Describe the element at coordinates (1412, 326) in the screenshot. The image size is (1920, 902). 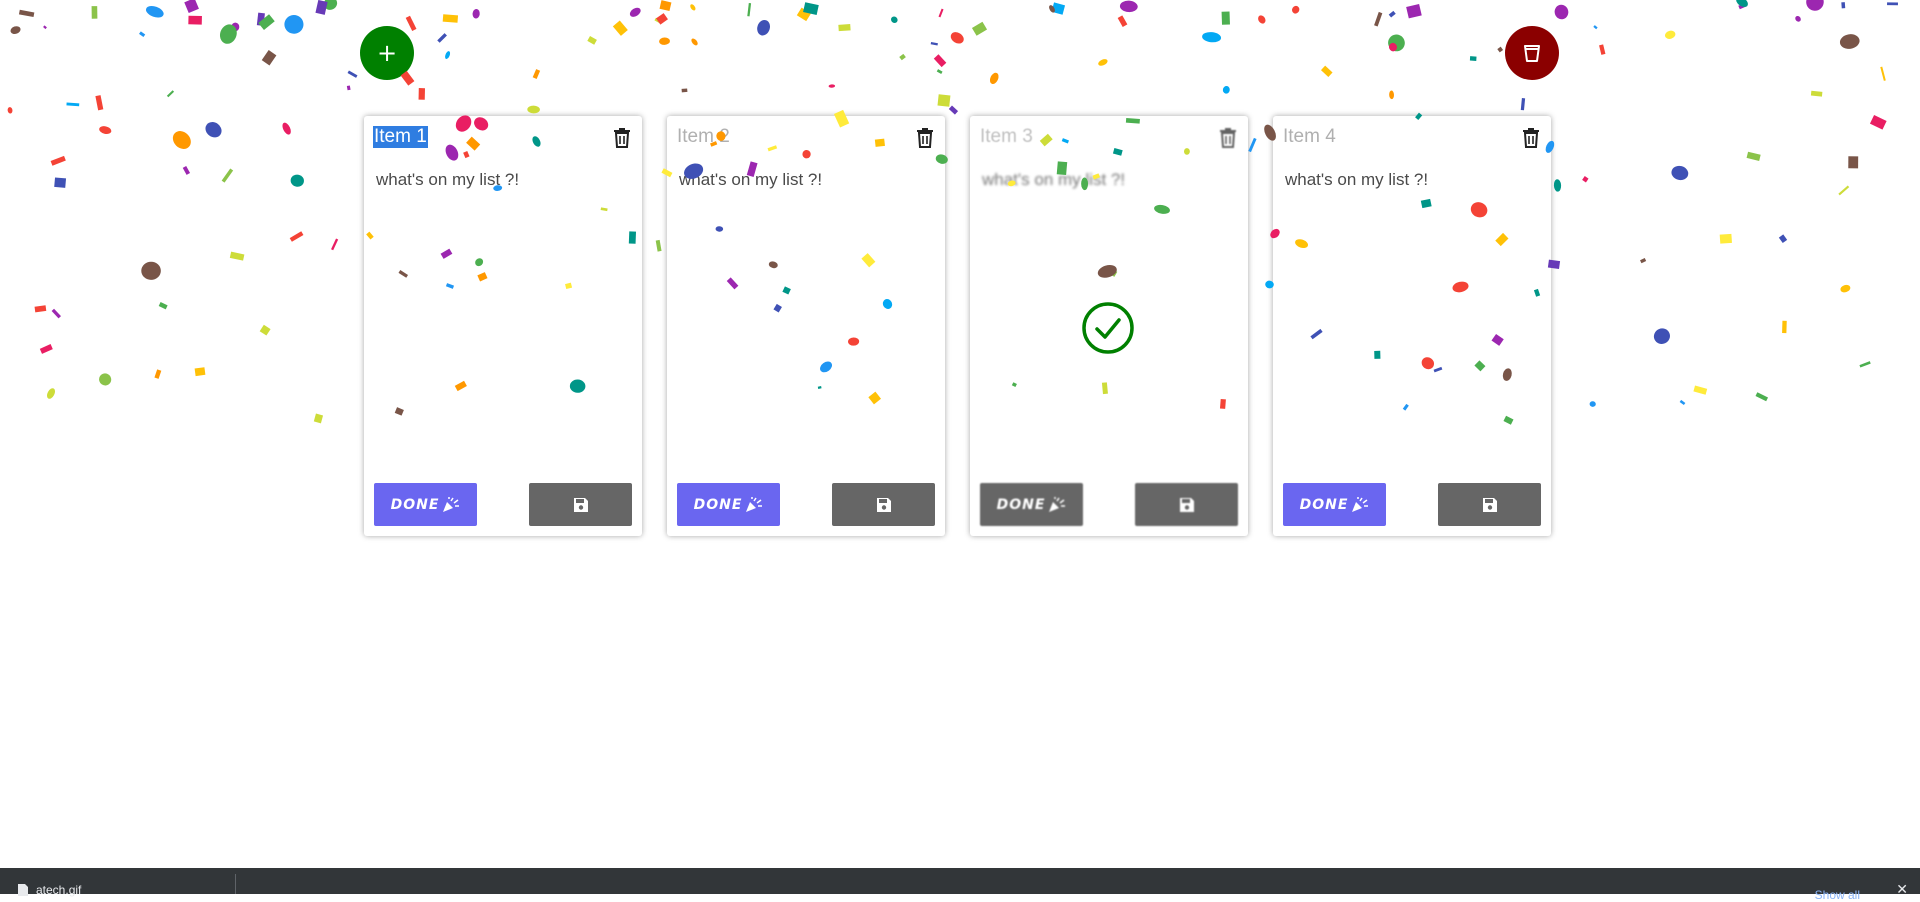
I see `list-card: Item 4 what's on my list ?! DONE` at that location.